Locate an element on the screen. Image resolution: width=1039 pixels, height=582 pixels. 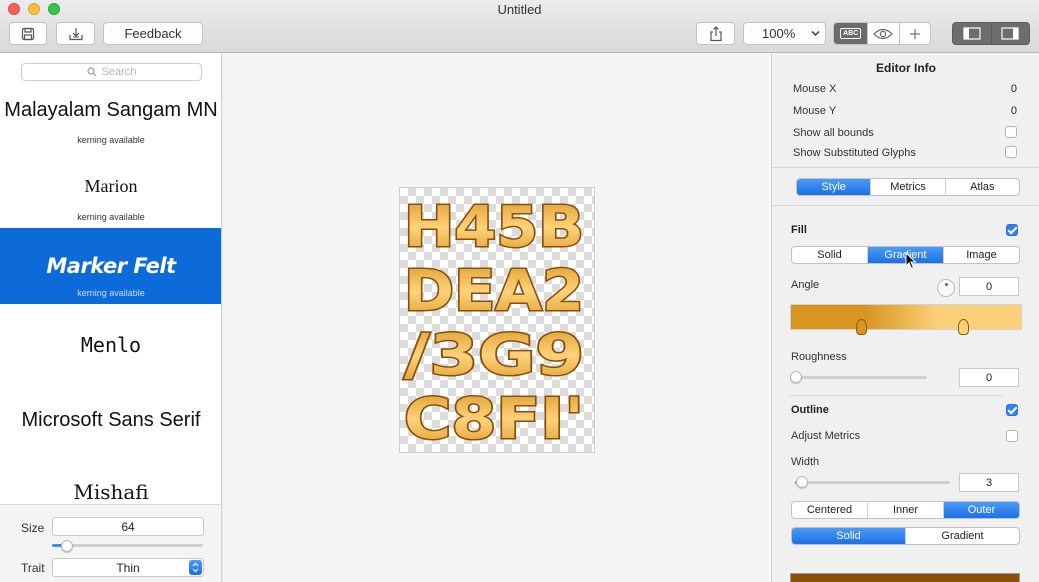
panel-toggle-segmented is located at coordinates (991, 33).